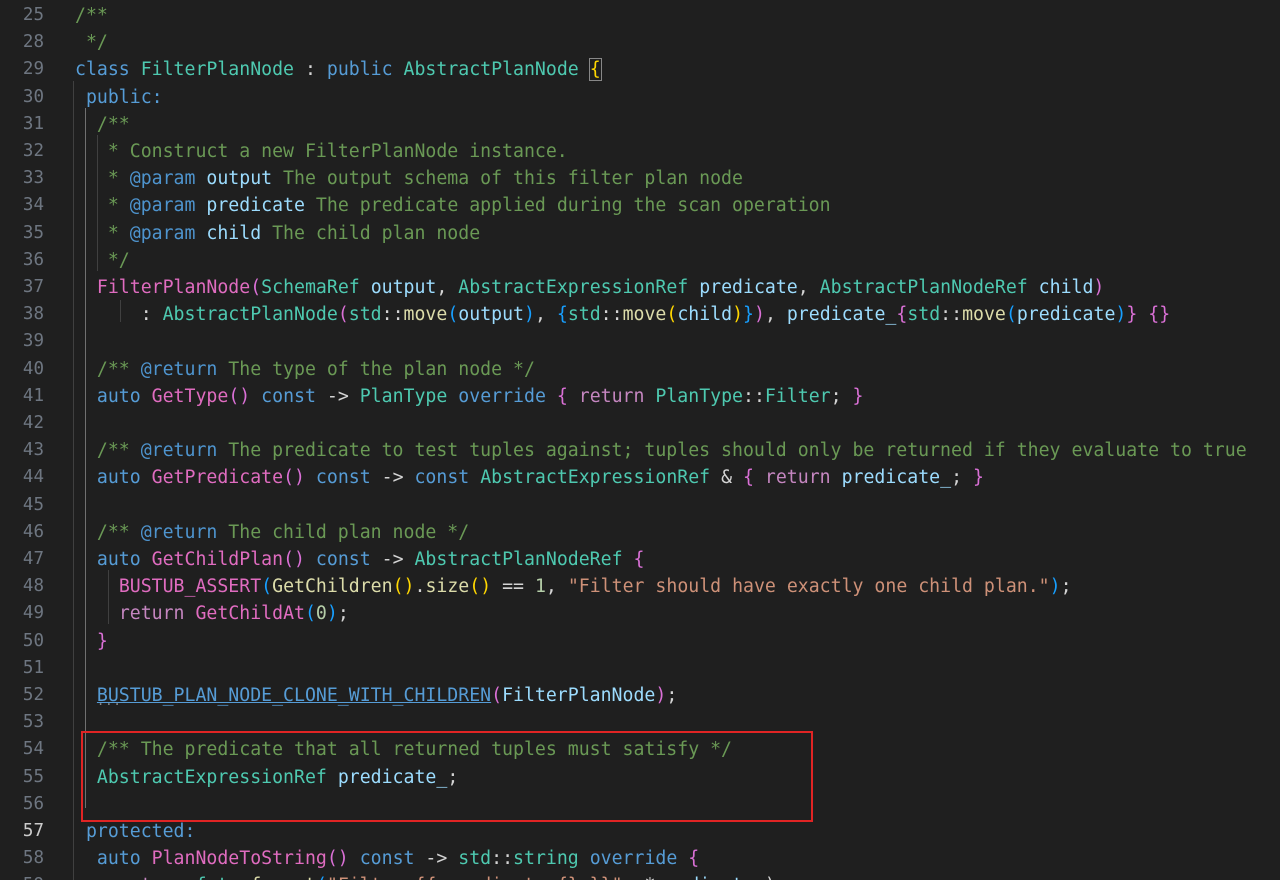 This screenshot has width=1280, height=880. What do you see at coordinates (640, 97) in the screenshot?
I see `code-line: 30 public:` at bounding box center [640, 97].